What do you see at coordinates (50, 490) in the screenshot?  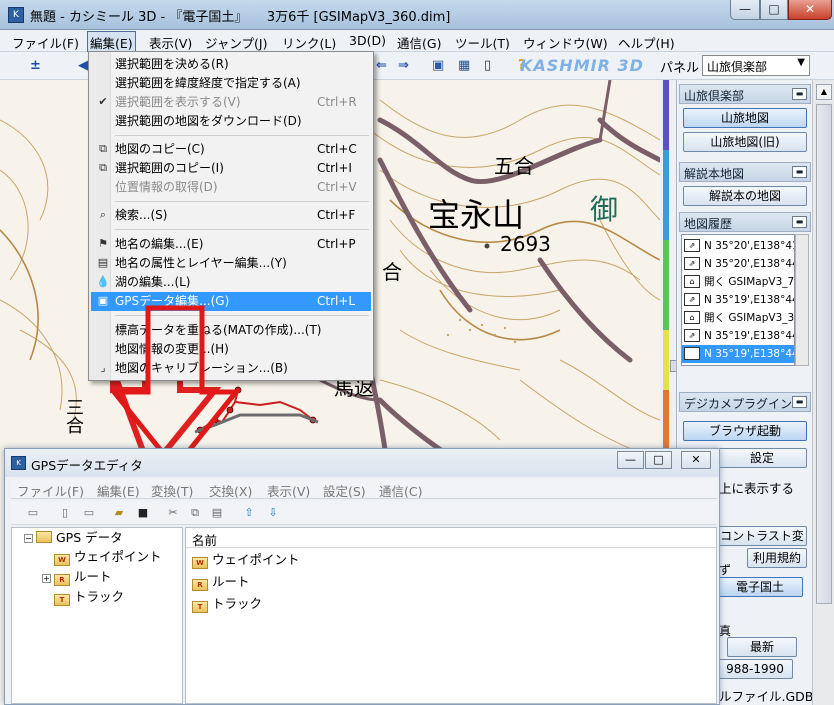 I see `gps-menu-file: ファイル(F)` at bounding box center [50, 490].